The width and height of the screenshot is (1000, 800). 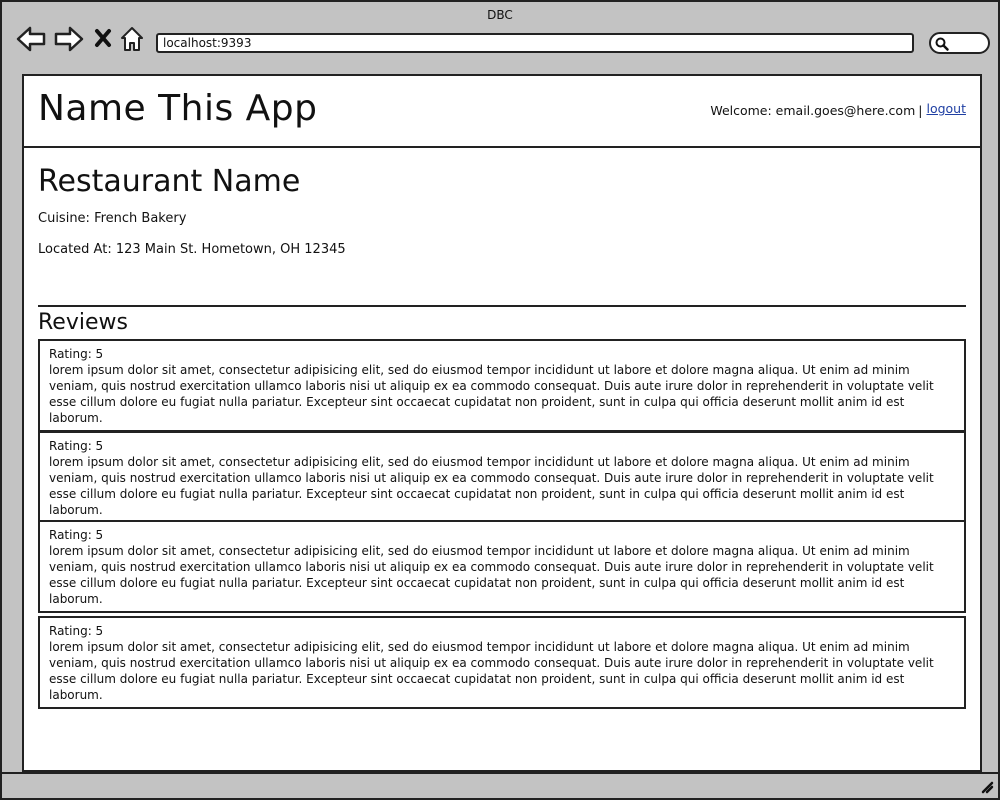 I want to click on app-title: Name This App, so click(x=178, y=108).